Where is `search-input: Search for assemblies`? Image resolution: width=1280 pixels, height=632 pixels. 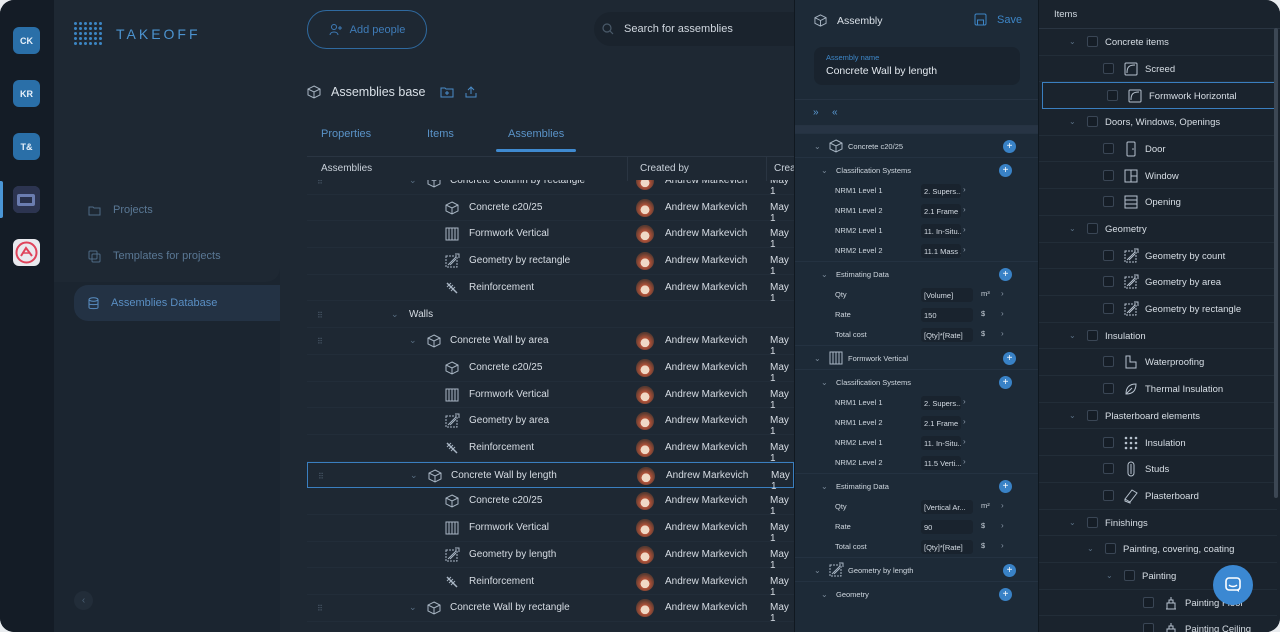 search-input: Search for assemblies is located at coordinates (704, 29).